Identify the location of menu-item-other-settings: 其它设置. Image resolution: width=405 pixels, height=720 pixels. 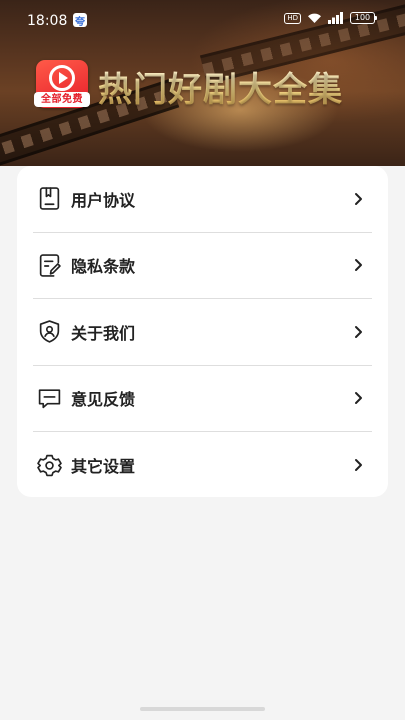
(202, 465).